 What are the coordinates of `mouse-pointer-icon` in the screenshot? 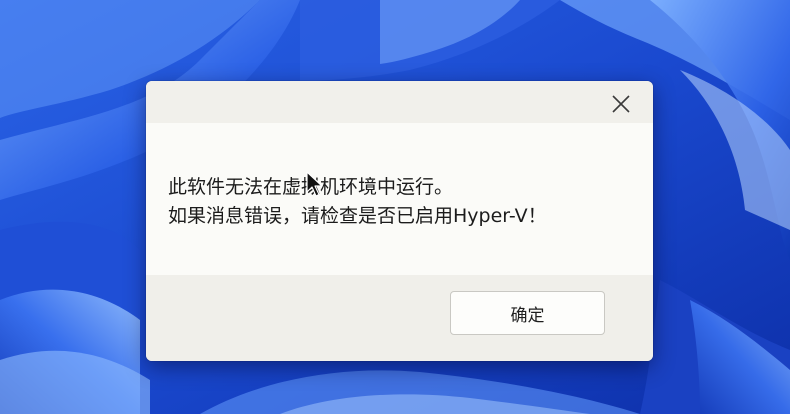 It's located at (314, 184).